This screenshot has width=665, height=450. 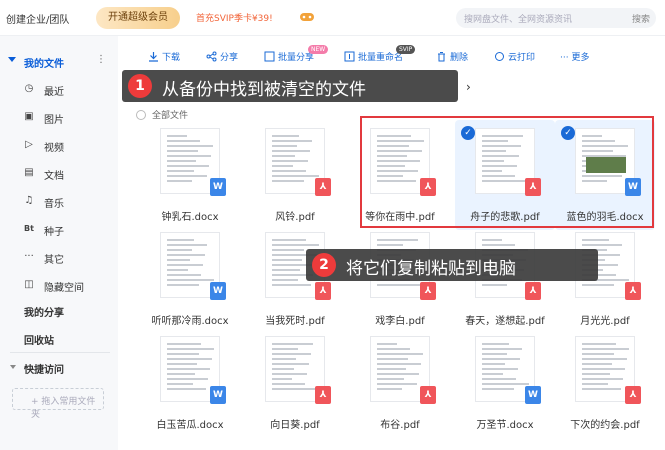 I want to click on step-text: 从备份中找到被清空的文件, so click(x=264, y=90).